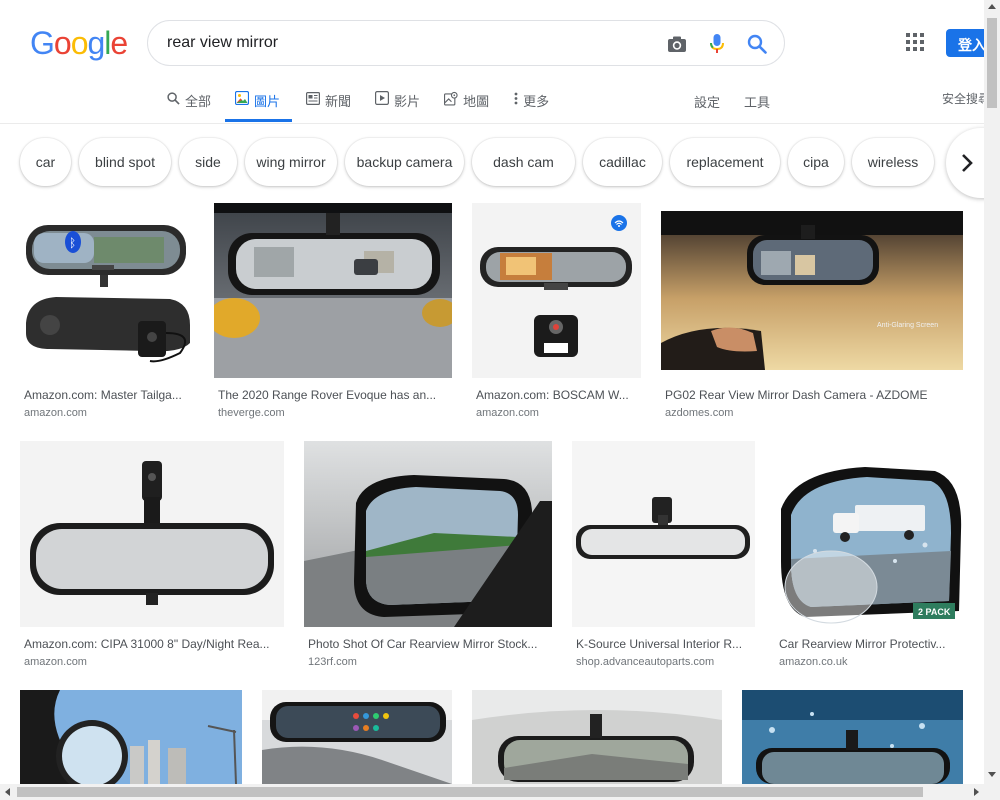 This screenshot has height=800, width=1000. I want to click on result-domain: amazon.co.uk, so click(813, 662).